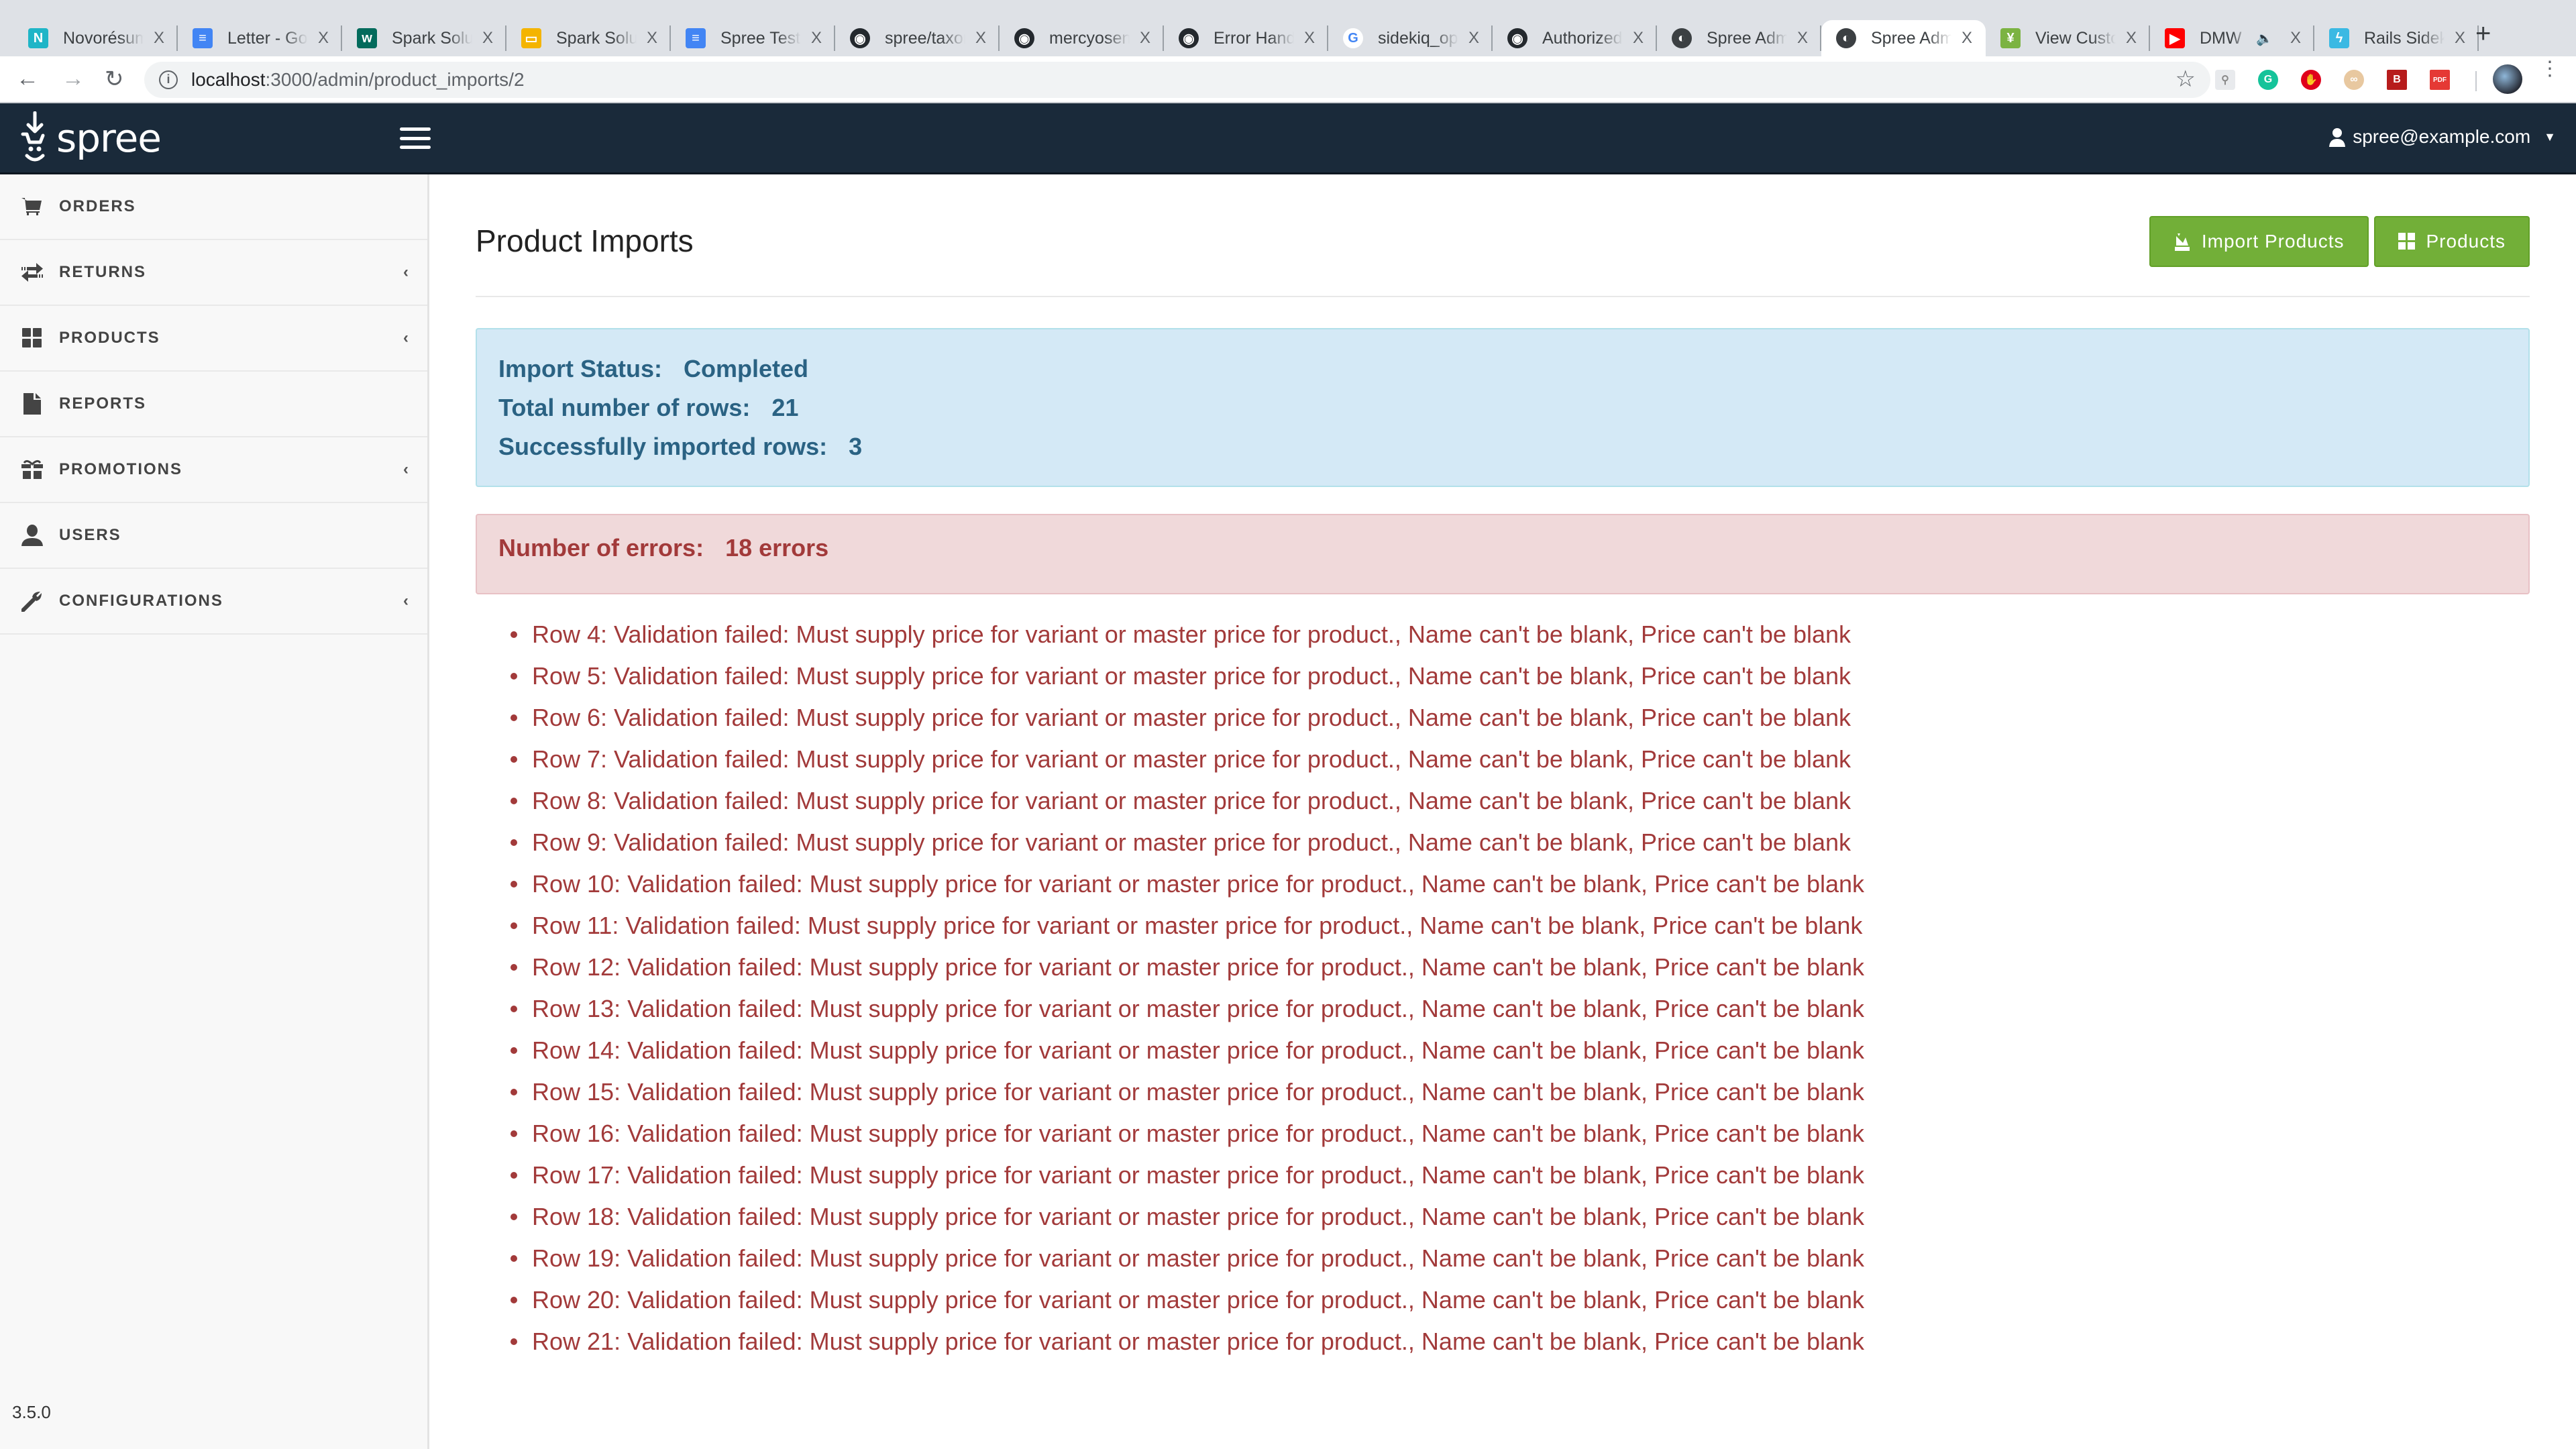 This screenshot has width=2576, height=1449. What do you see at coordinates (395, 79) in the screenshot?
I see `url-path: :3000/admin/product_imports/2` at bounding box center [395, 79].